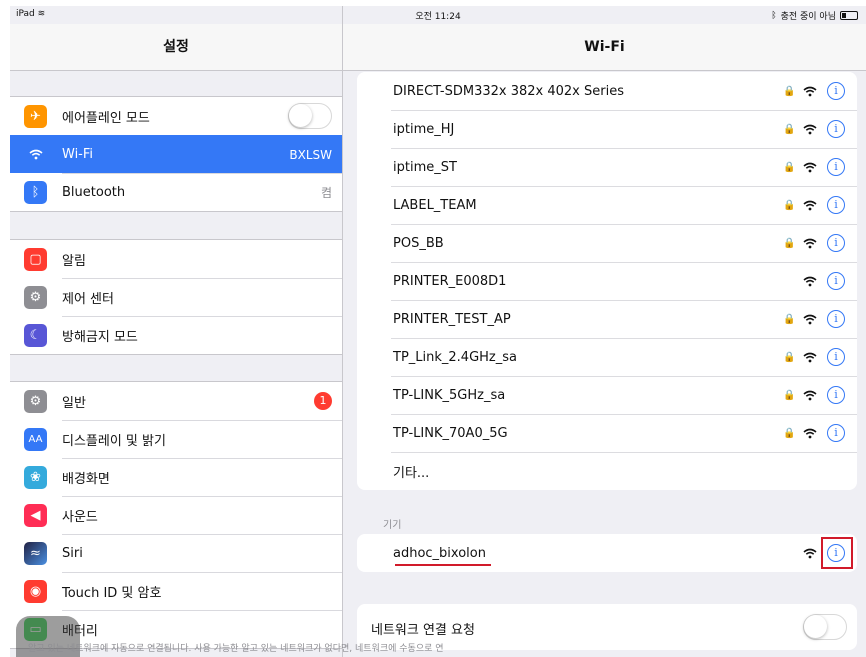 The width and height of the screenshot is (866, 657). Describe the element at coordinates (35, 192) in the screenshot. I see `bluetooth-icon: ᛒ` at that location.